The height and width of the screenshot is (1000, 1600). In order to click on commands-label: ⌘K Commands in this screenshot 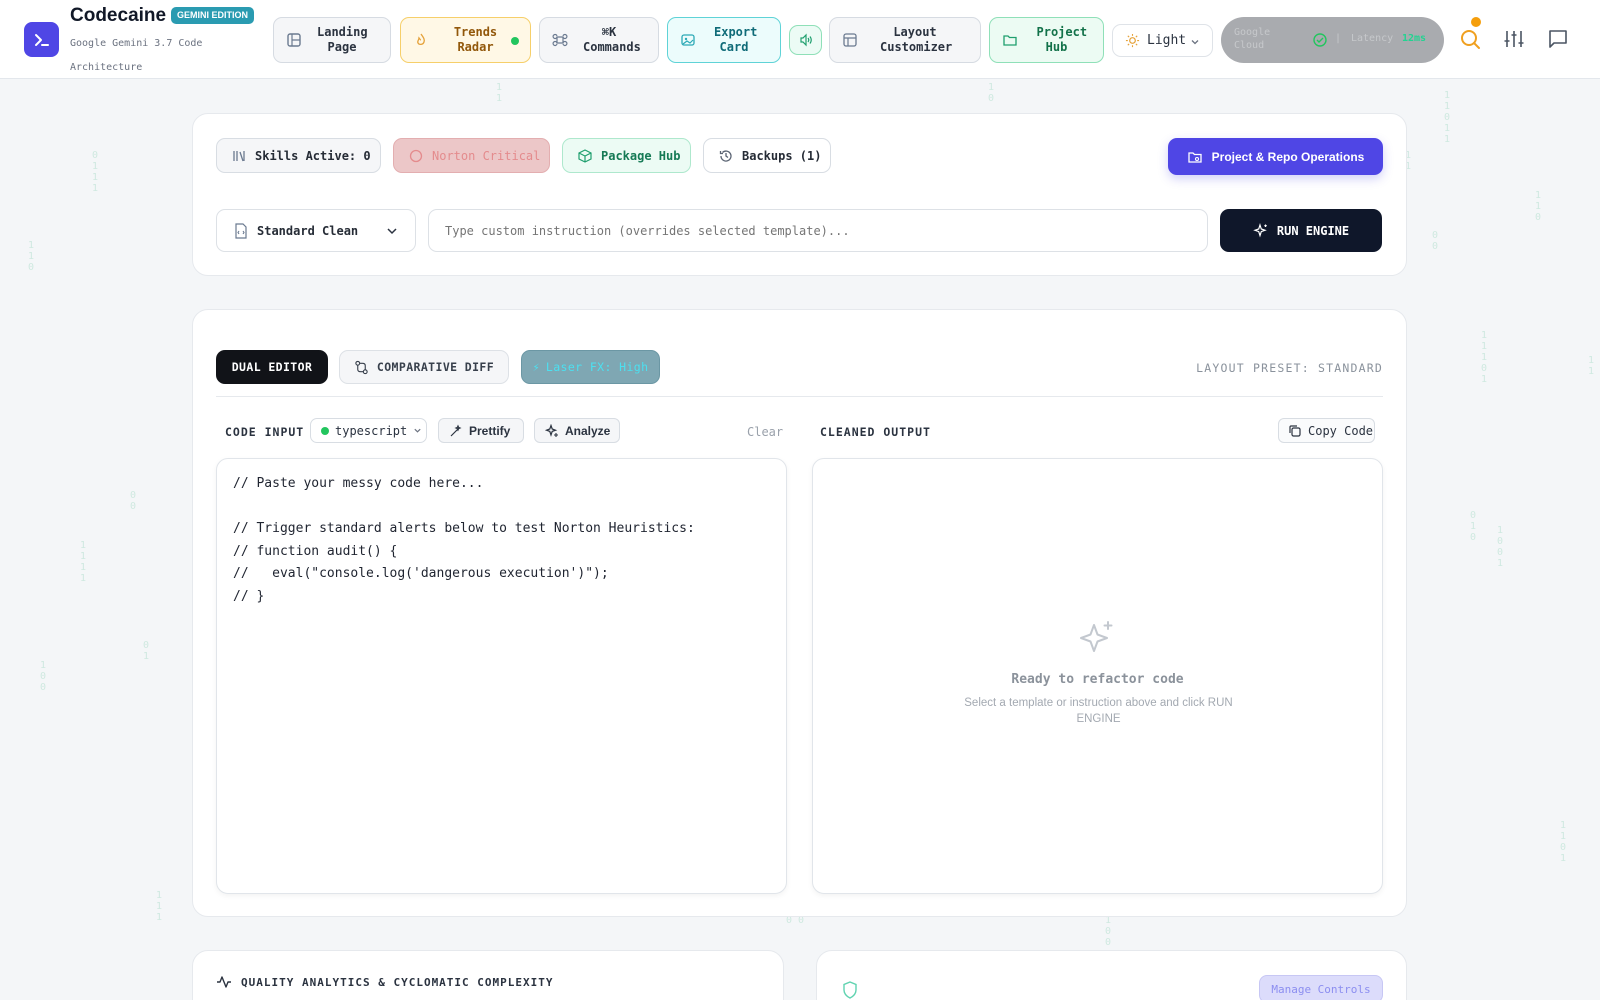, I will do `click(612, 39)`.